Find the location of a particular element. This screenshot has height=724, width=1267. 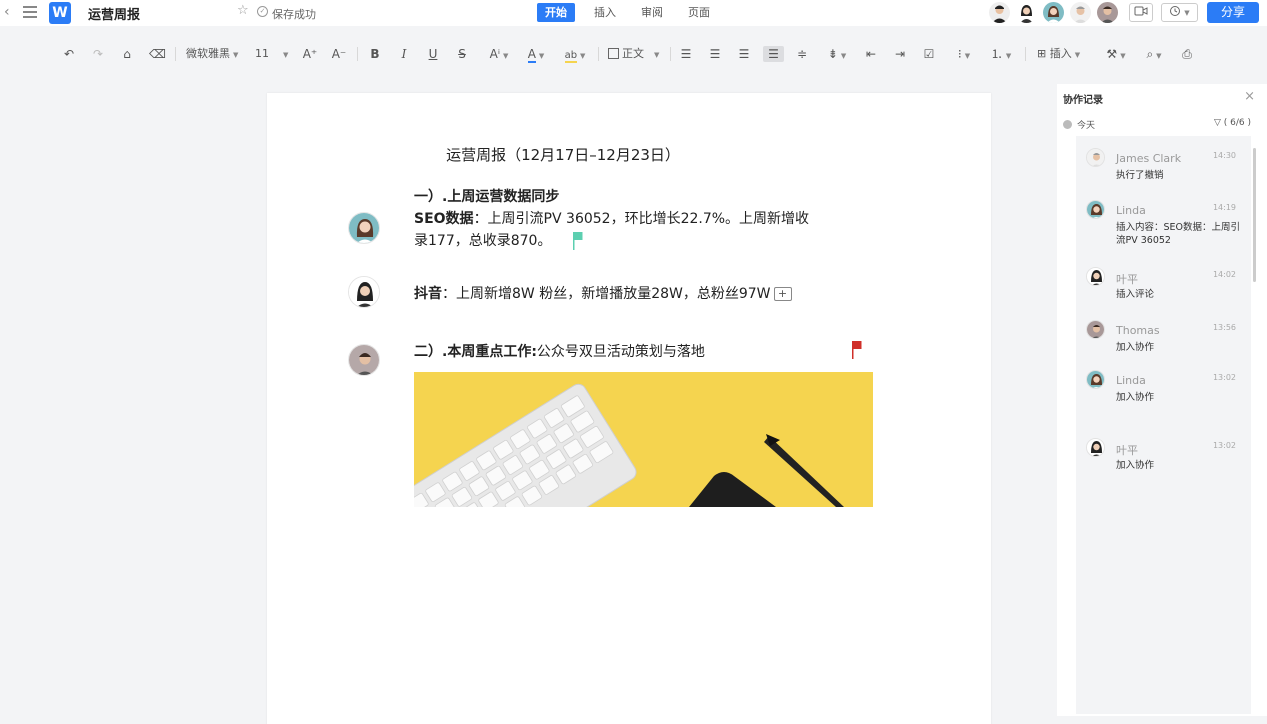

close-icon: × is located at coordinates (1249, 96).